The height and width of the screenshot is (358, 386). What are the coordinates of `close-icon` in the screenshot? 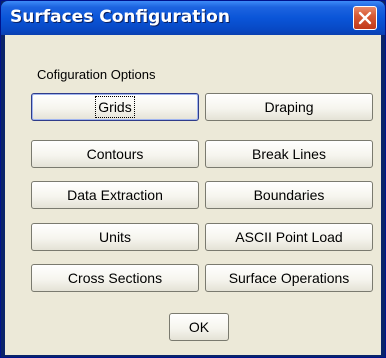 It's located at (365, 18).